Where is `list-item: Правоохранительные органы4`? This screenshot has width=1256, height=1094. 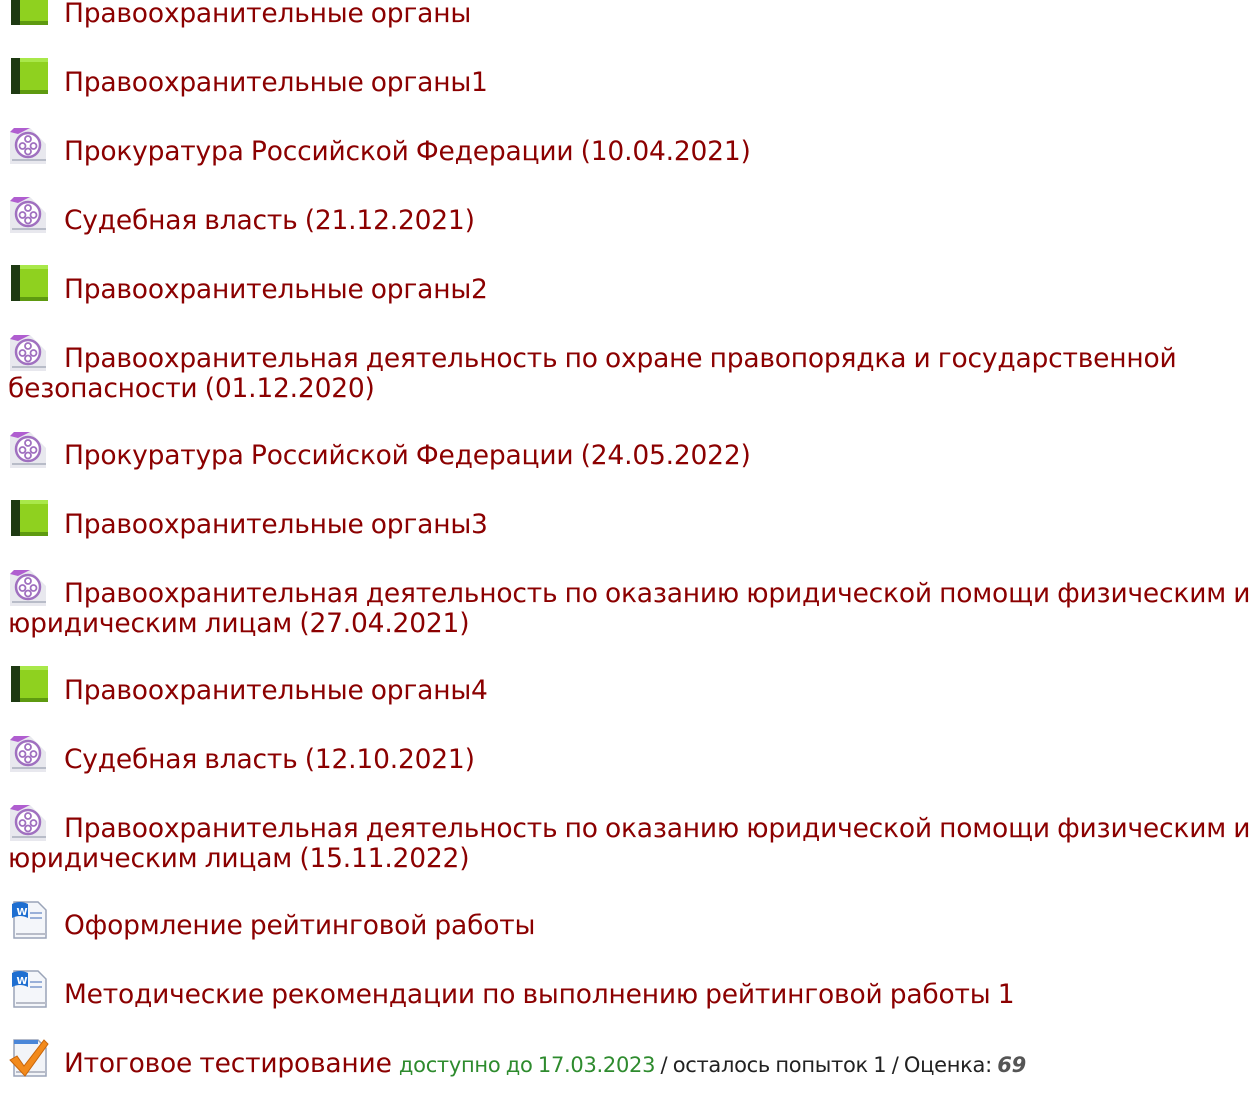
list-item: Правоохранительные органы4 is located at coordinates (632, 685).